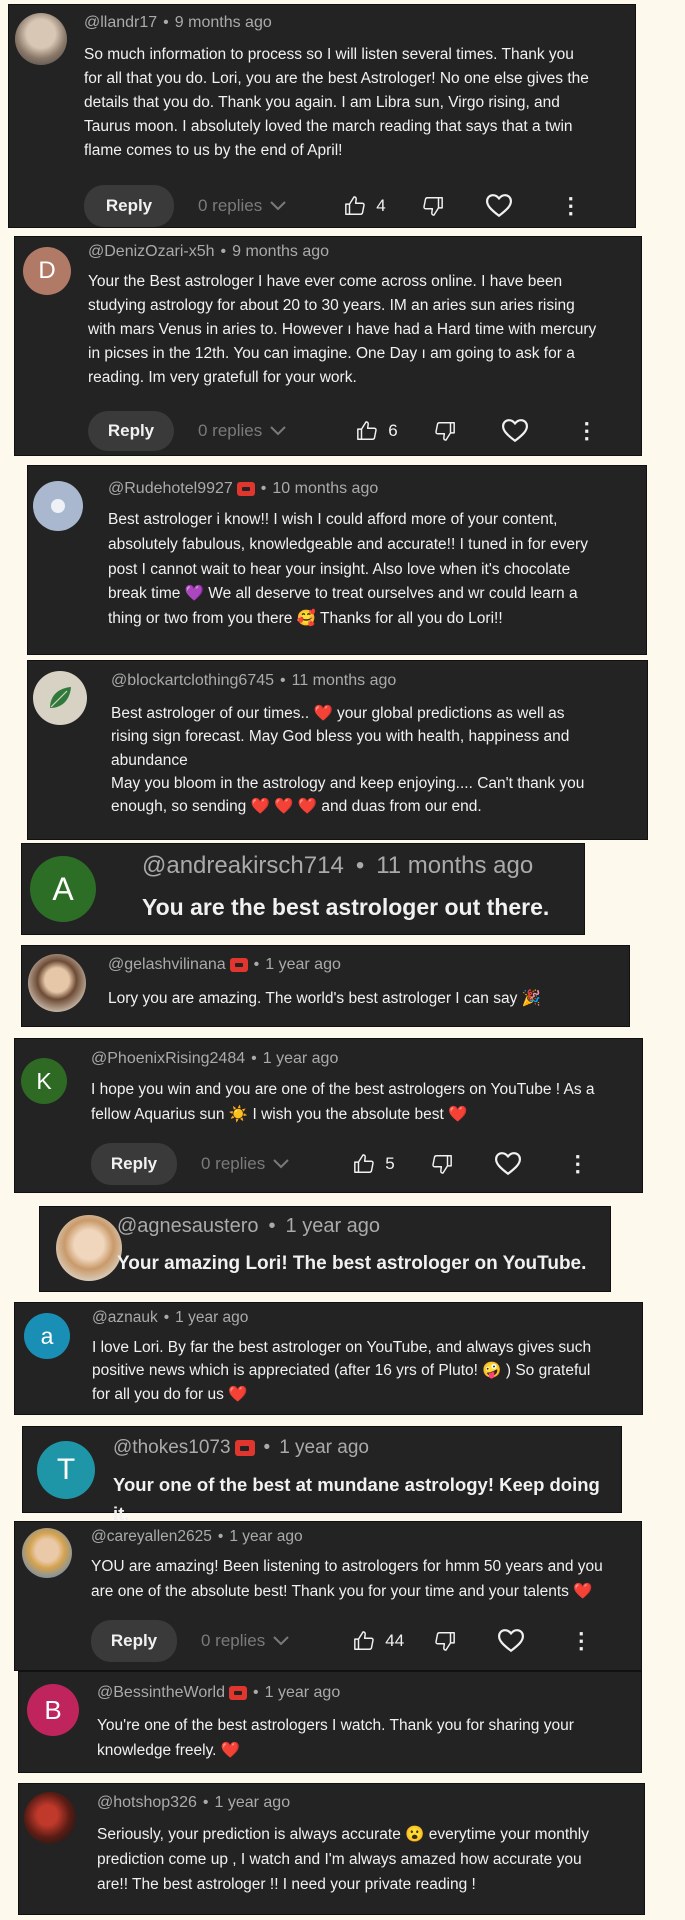  I want to click on comment-actions: Reply 0 replies 44 ⋮, so click(341, 1641).